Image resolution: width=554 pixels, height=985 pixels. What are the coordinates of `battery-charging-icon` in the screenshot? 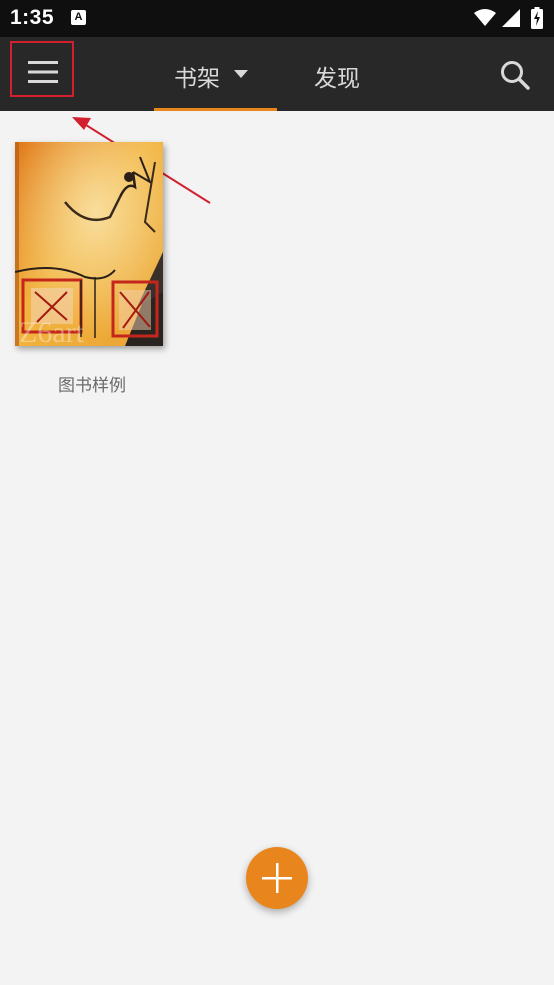 It's located at (537, 18).